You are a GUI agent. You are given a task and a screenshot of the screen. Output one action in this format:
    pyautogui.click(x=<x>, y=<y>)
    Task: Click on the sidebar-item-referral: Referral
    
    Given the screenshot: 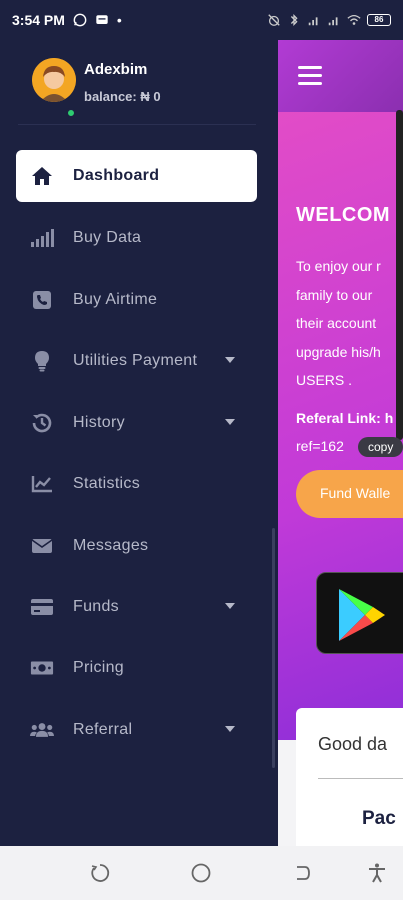 What is the action you would take?
    pyautogui.click(x=136, y=730)
    